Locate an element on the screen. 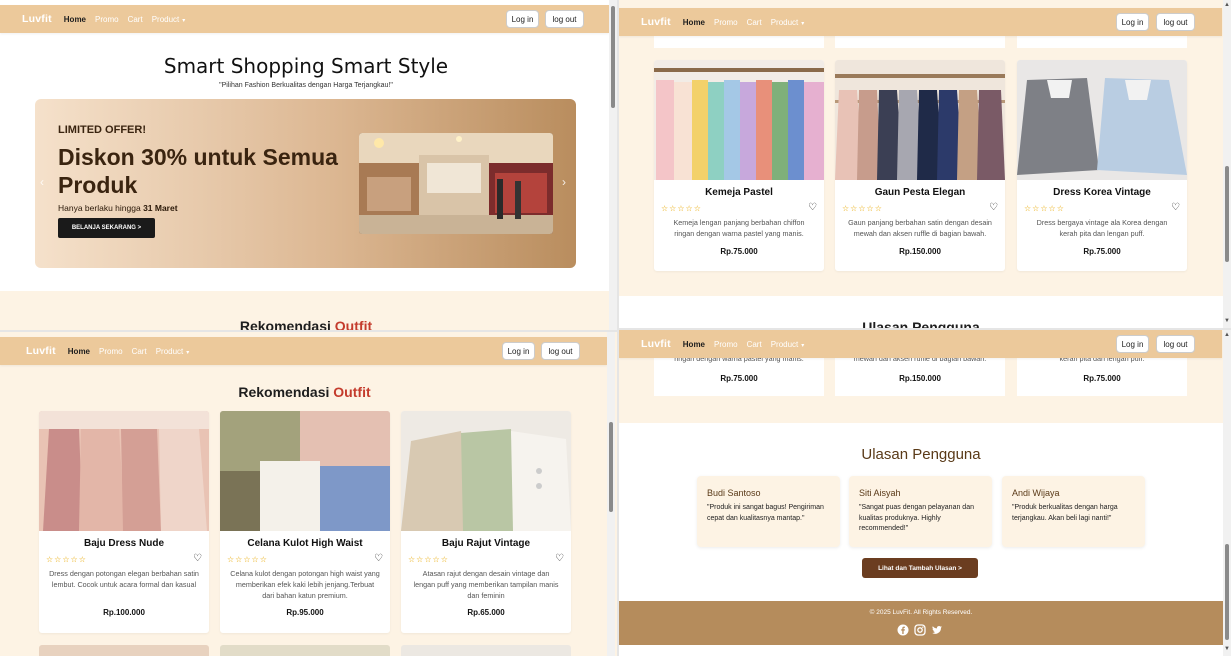  add-review-button: Lihat dan Tambah Ulasan > is located at coordinates (920, 568).